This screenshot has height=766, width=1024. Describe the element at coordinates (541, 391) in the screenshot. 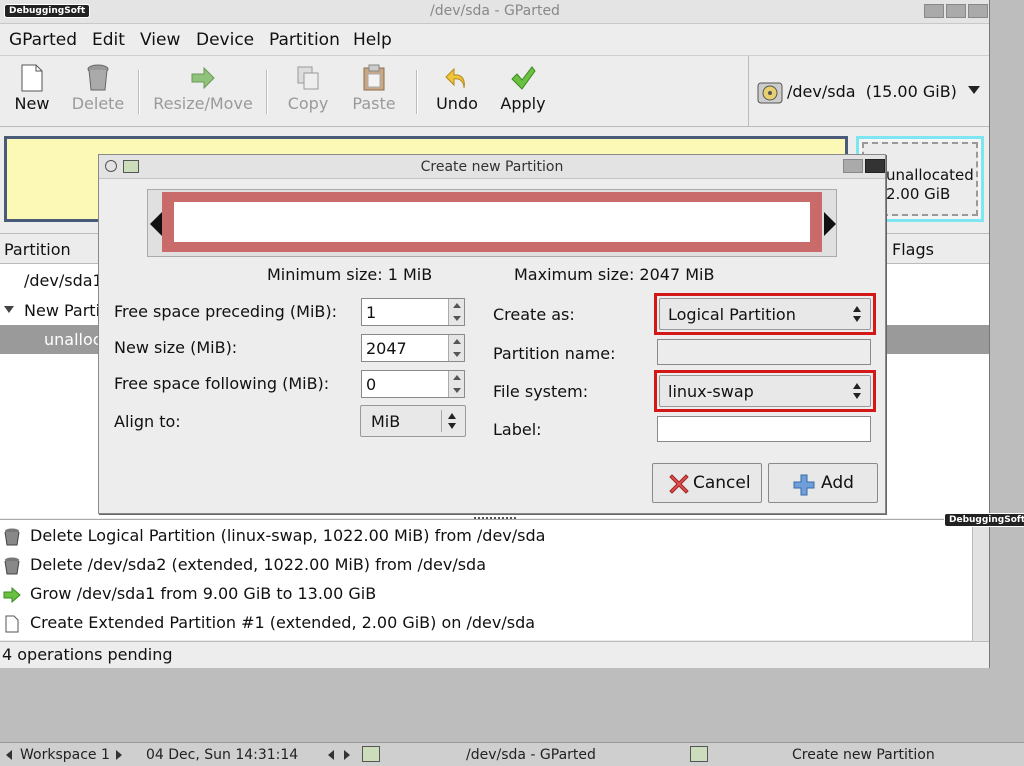

I see `file-system-label: File system:` at that location.